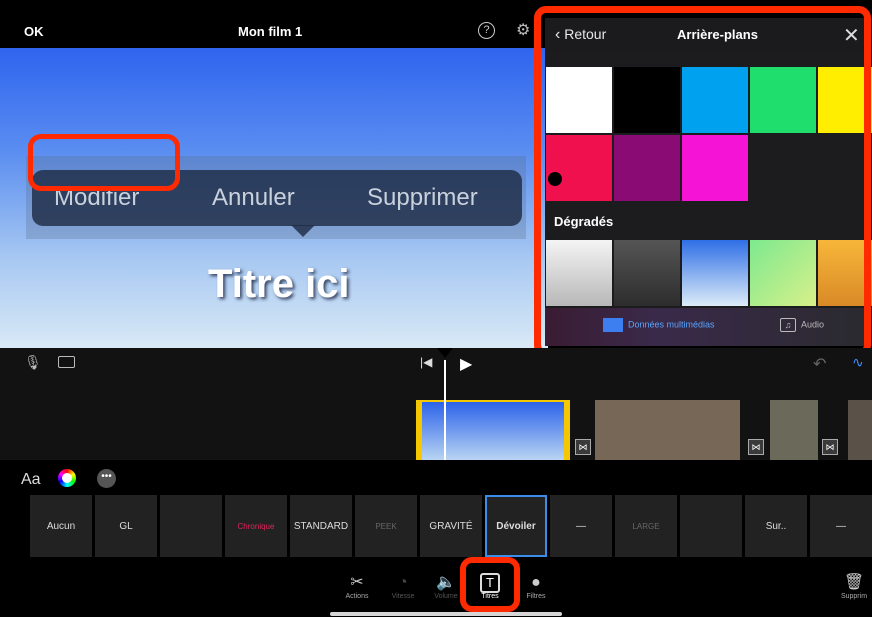  What do you see at coordinates (256, 526) in the screenshot?
I see `title-style-tile: Chronique` at bounding box center [256, 526].